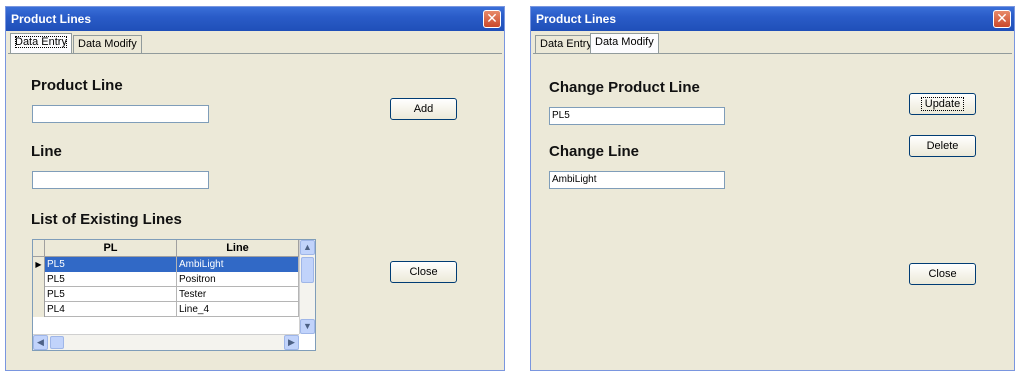  Describe the element at coordinates (39, 264) in the screenshot. I see `current-row-indicator: ▶` at that location.